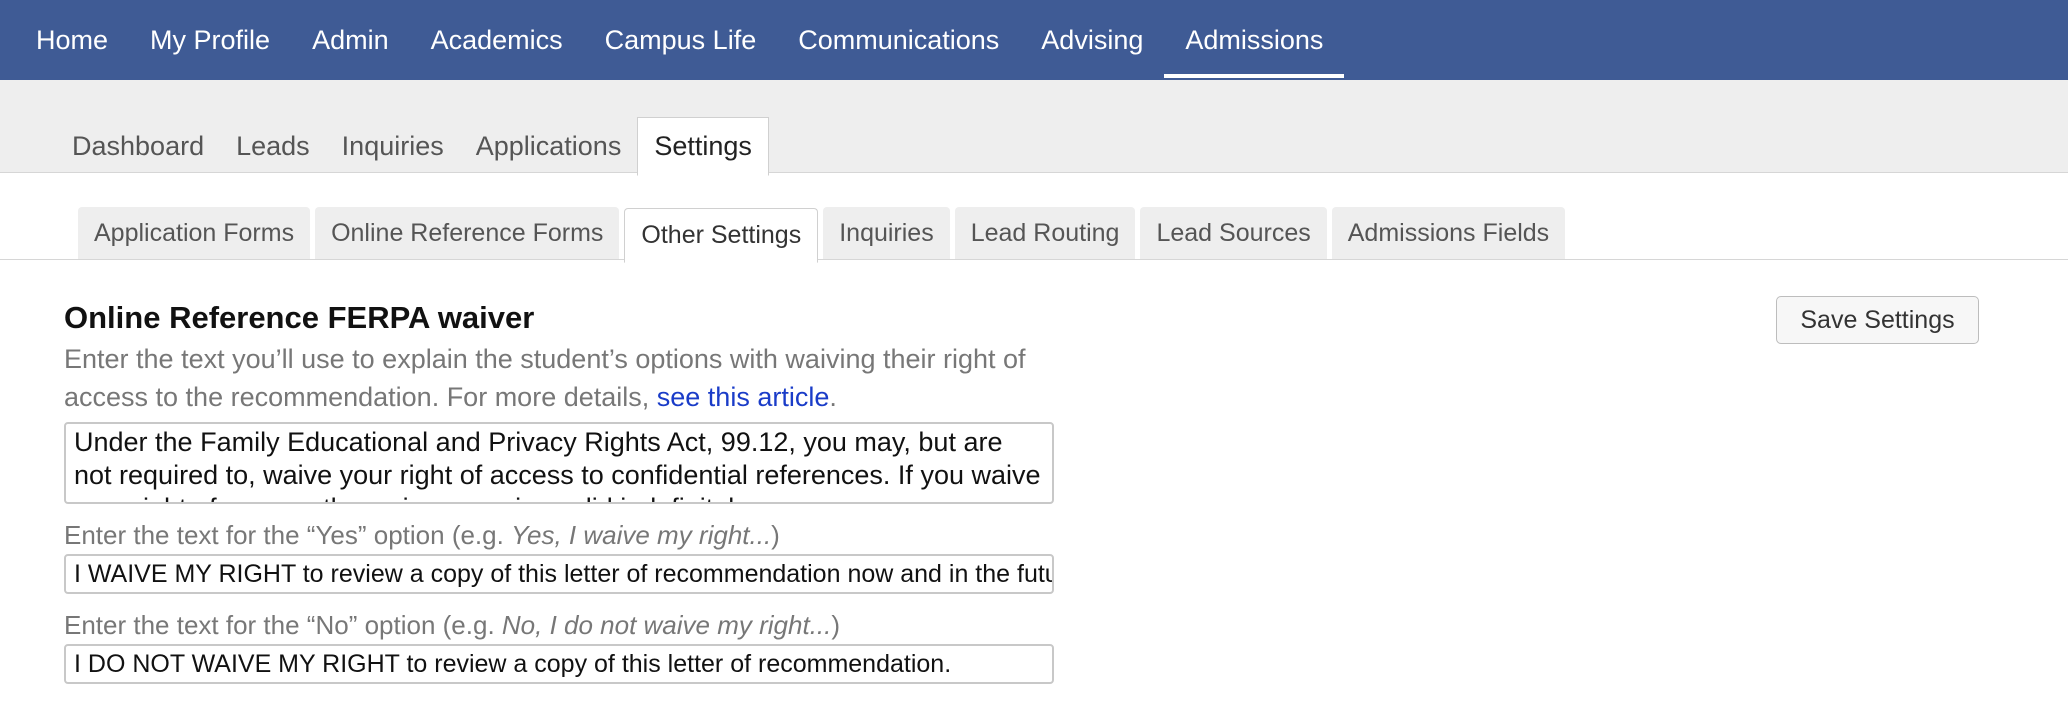 The width and height of the screenshot is (2068, 710). Describe the element at coordinates (549, 146) in the screenshot. I see `subnav-applications: Applications` at that location.